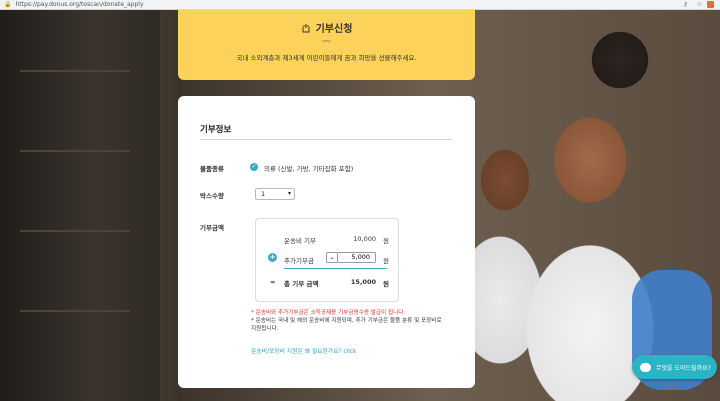 The width and height of the screenshot is (720, 401). Describe the element at coordinates (289, 193) in the screenshot. I see `chevron-down-icon: ▾` at that location.